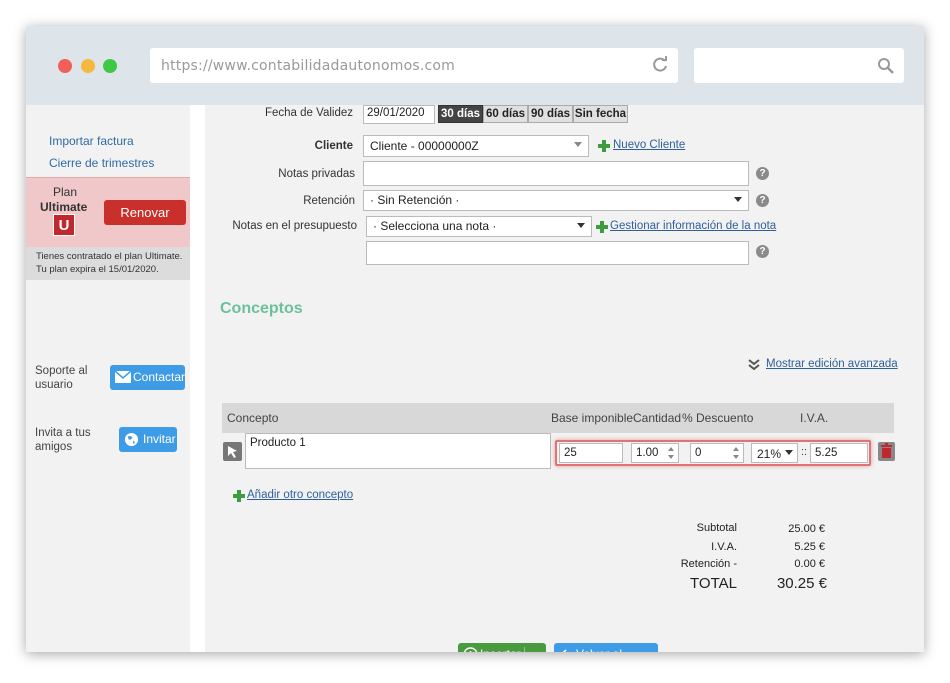 This screenshot has height=683, width=950. Describe the element at coordinates (159, 377) in the screenshot. I see `contact-button-label: Contactar` at that location.